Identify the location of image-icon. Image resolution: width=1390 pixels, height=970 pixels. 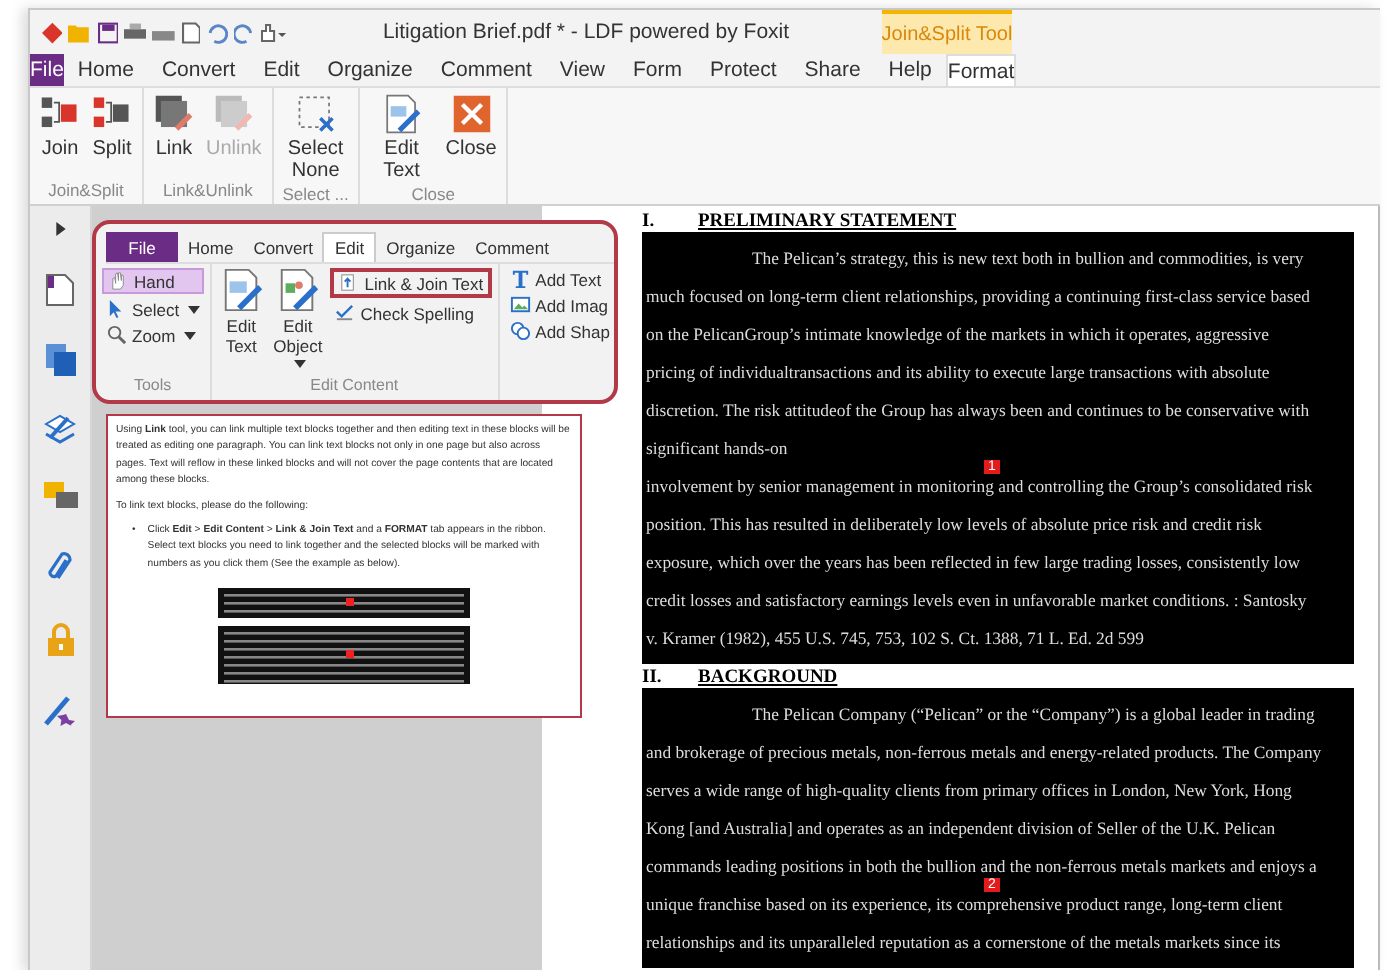
(520, 305).